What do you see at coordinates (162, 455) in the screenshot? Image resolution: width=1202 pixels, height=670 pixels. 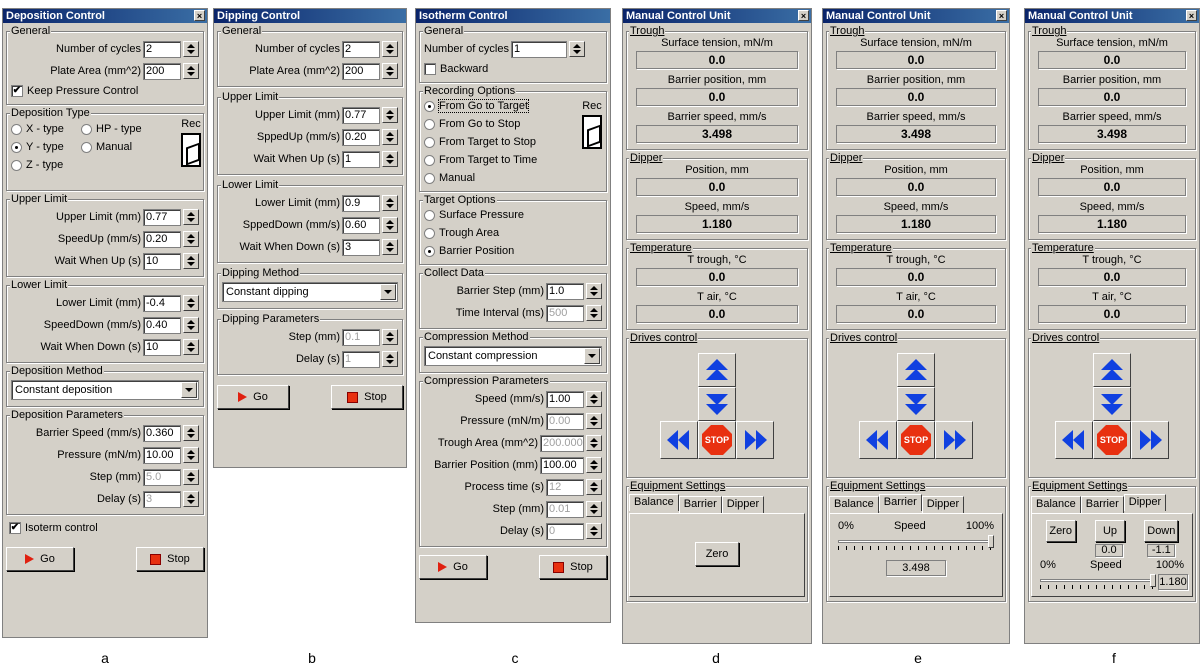 I see `pressure-input: 10.00` at bounding box center [162, 455].